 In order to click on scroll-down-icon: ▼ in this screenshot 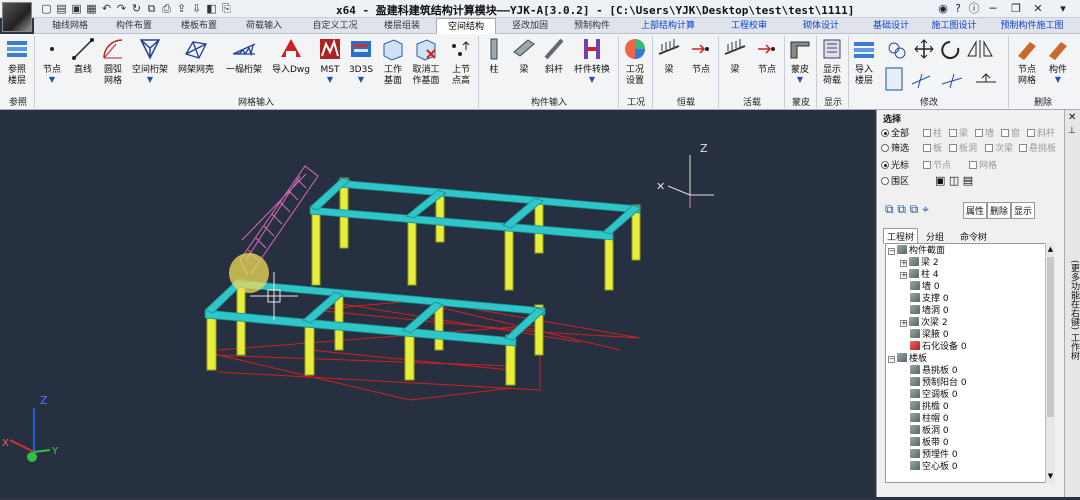, I will do `click(1050, 476)`.